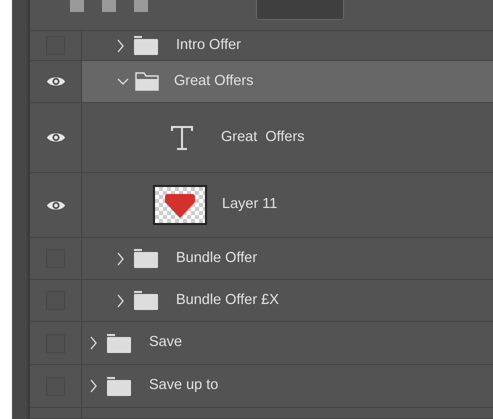  Describe the element at coordinates (183, 386) in the screenshot. I see `layer-name: Save up to` at that location.